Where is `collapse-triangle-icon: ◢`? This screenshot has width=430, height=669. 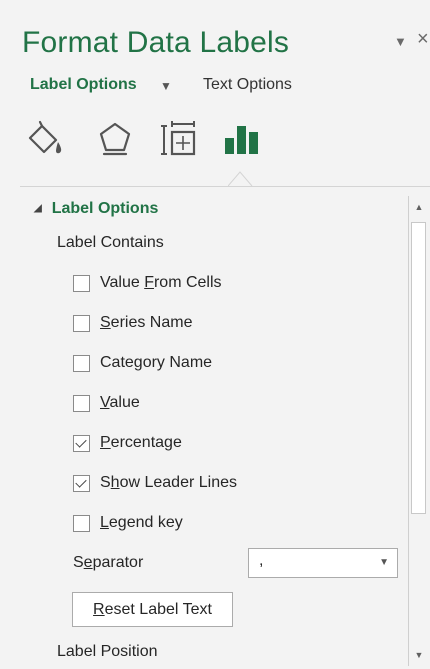 collapse-triangle-icon: ◢ is located at coordinates (38, 208).